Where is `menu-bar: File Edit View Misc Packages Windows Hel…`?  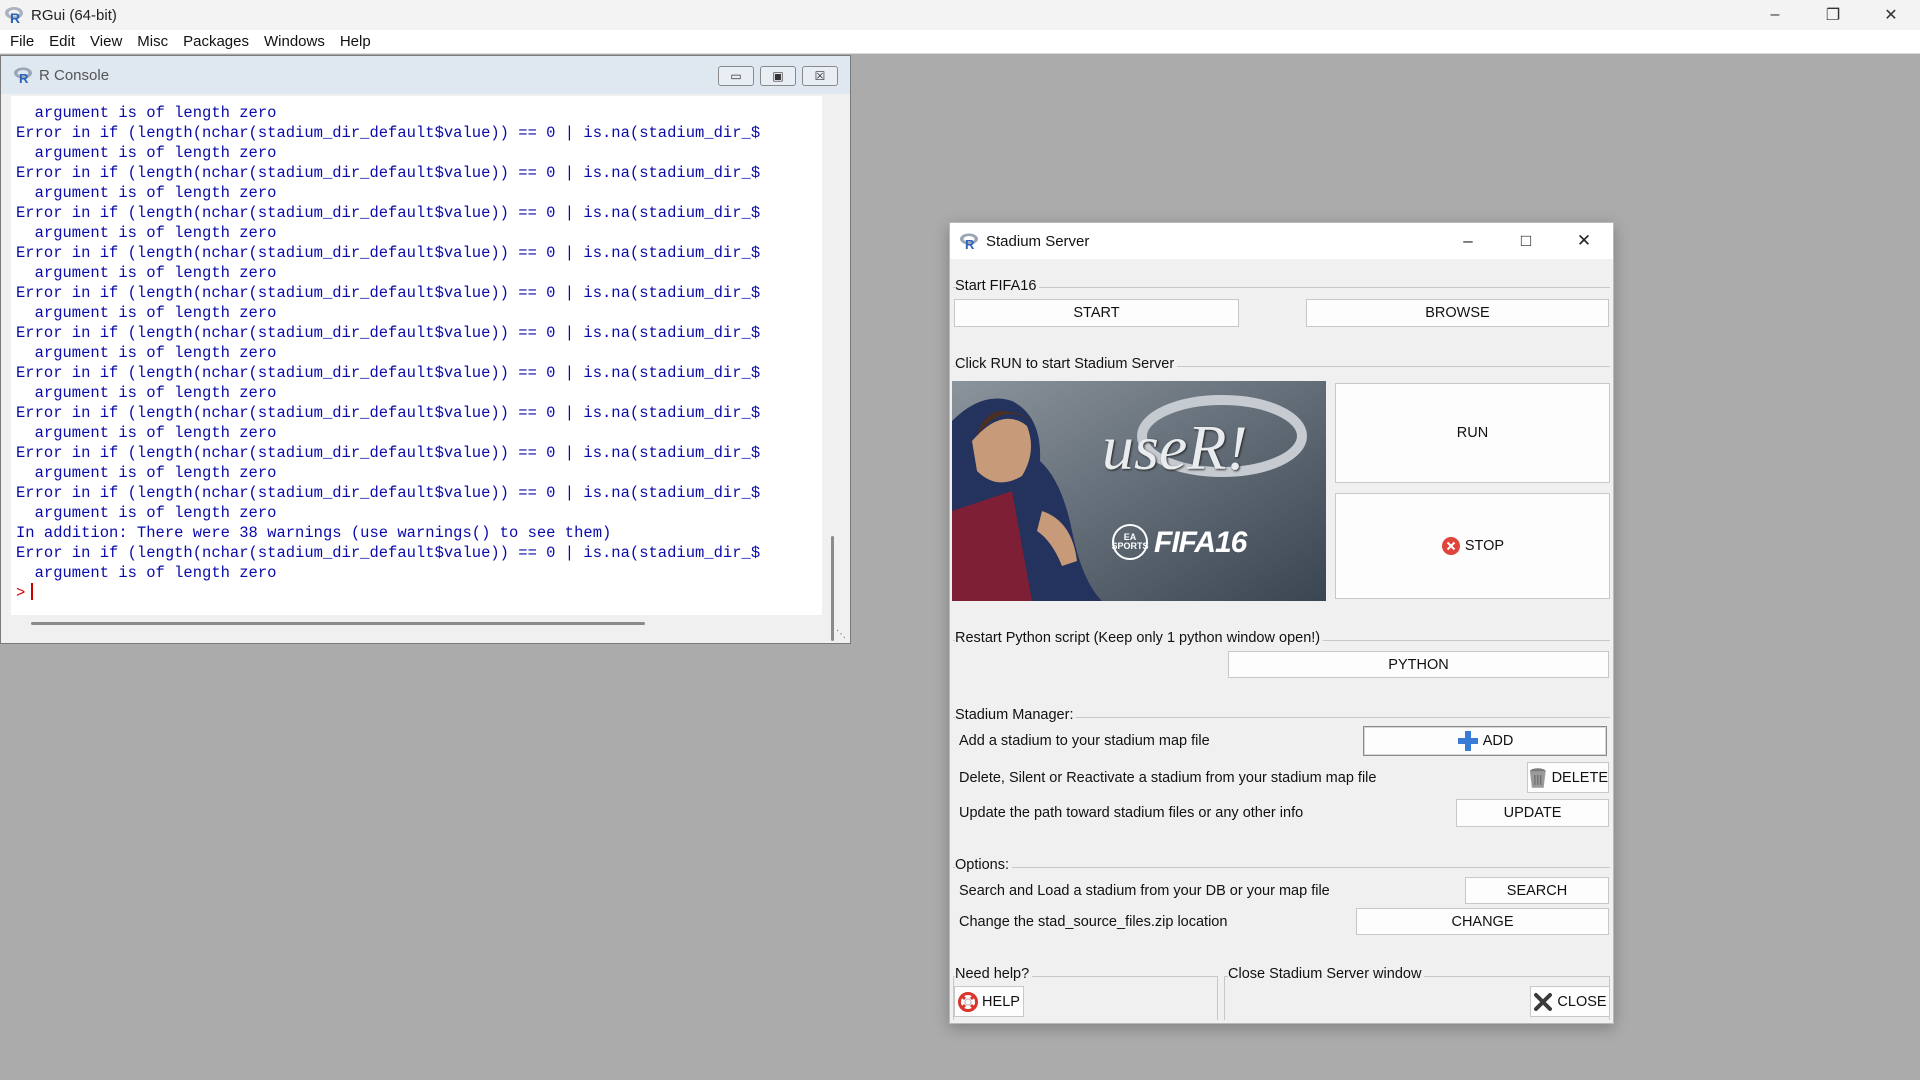
menu-bar: File Edit View Misc Packages Windows Hel… is located at coordinates (960, 42).